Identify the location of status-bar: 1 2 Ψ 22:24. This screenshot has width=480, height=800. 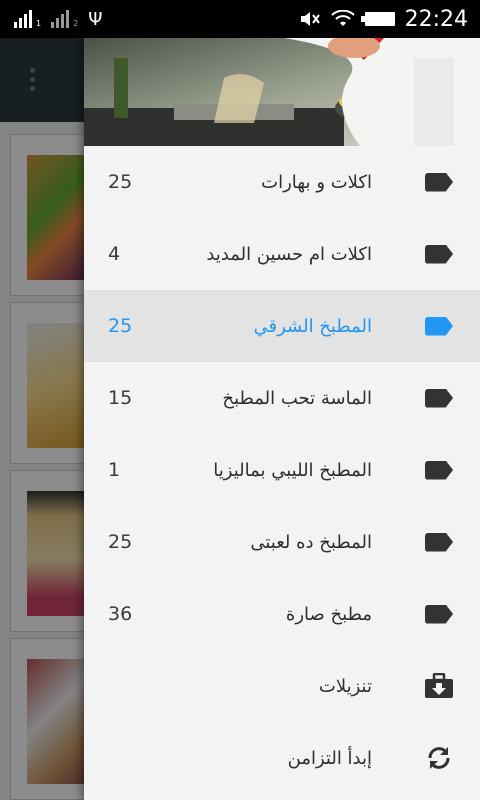
(240, 19).